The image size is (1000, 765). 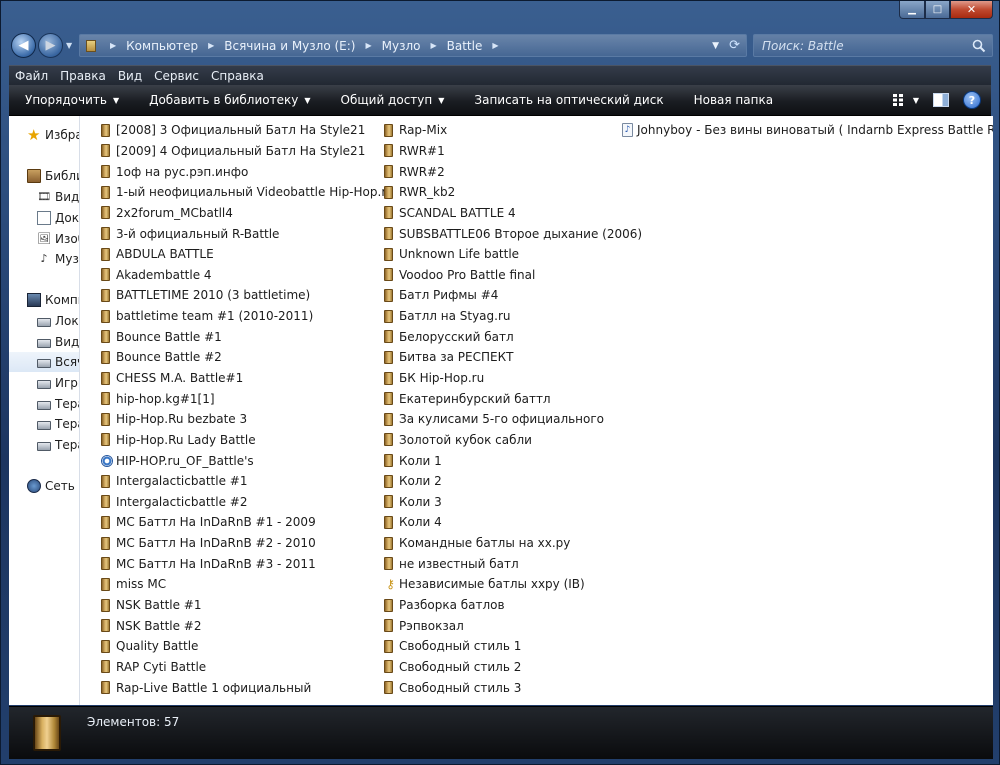 What do you see at coordinates (513, 151) in the screenshot?
I see `list-item: RWR#1` at bounding box center [513, 151].